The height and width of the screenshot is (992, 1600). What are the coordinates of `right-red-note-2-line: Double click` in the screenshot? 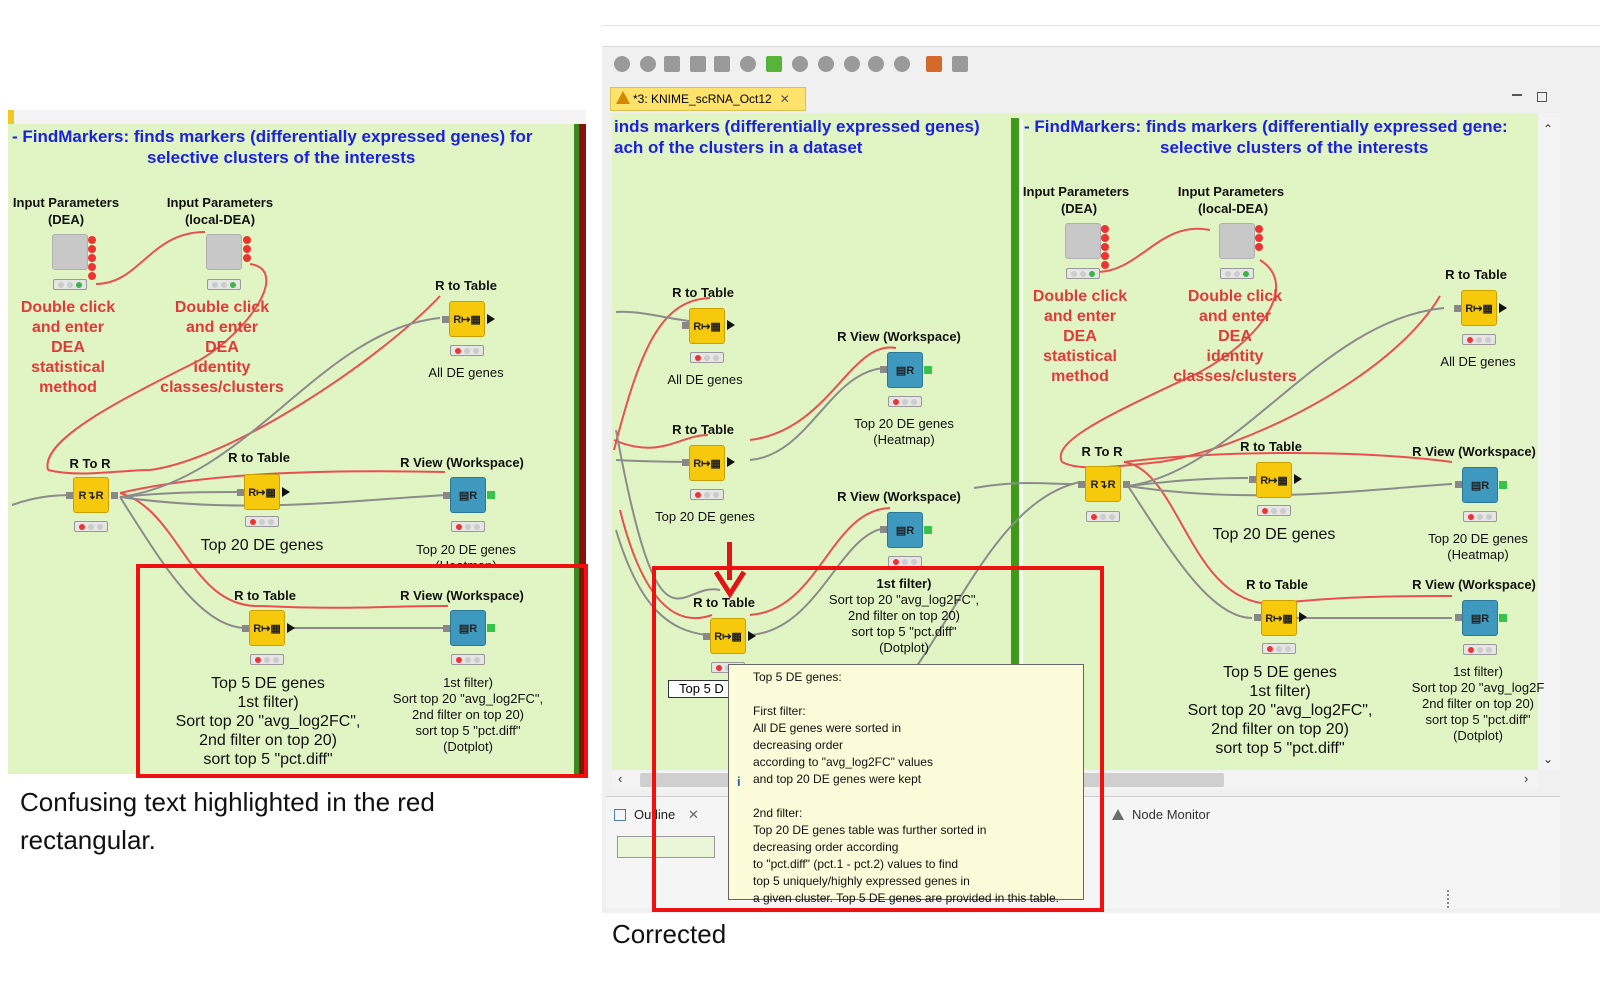 It's located at (1235, 296).